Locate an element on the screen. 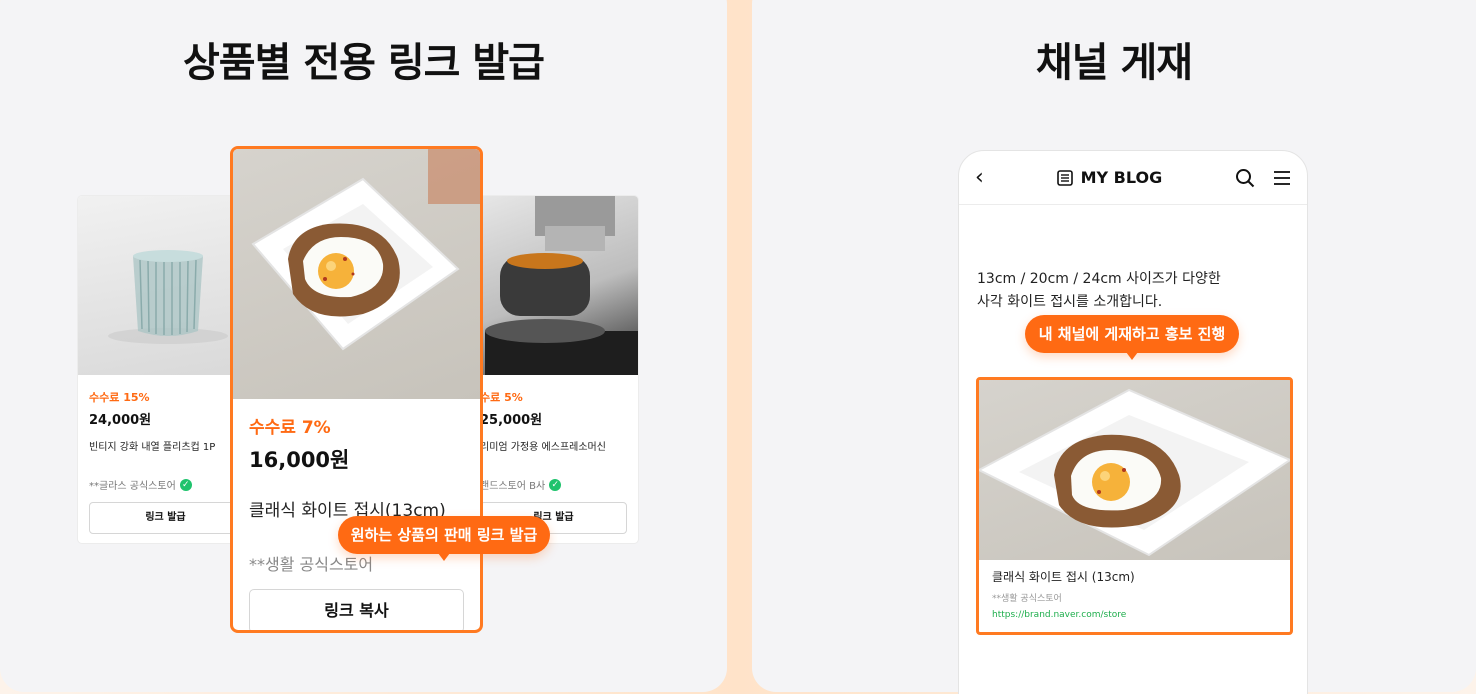  espresso-illustration is located at coordinates (561, 285).